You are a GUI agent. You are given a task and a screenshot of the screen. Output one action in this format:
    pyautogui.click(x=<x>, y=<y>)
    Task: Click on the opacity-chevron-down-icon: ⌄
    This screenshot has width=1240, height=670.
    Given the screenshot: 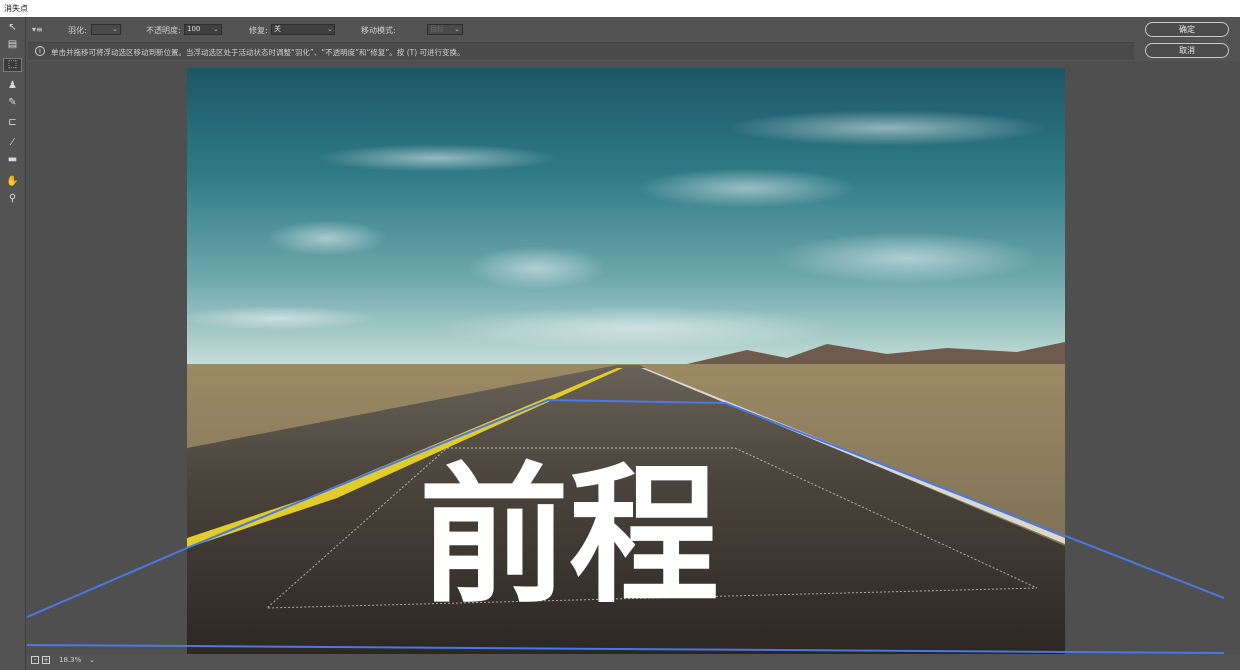 What is the action you would take?
    pyautogui.click(x=216, y=29)
    